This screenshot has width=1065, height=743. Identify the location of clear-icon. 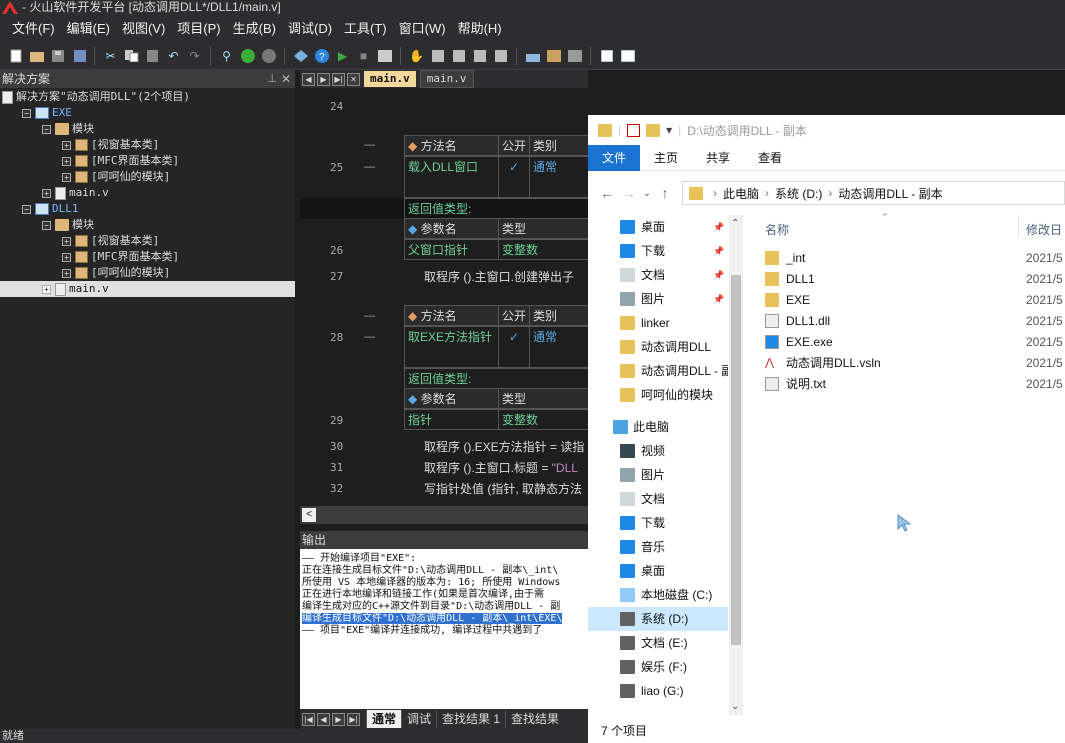
(574, 55).